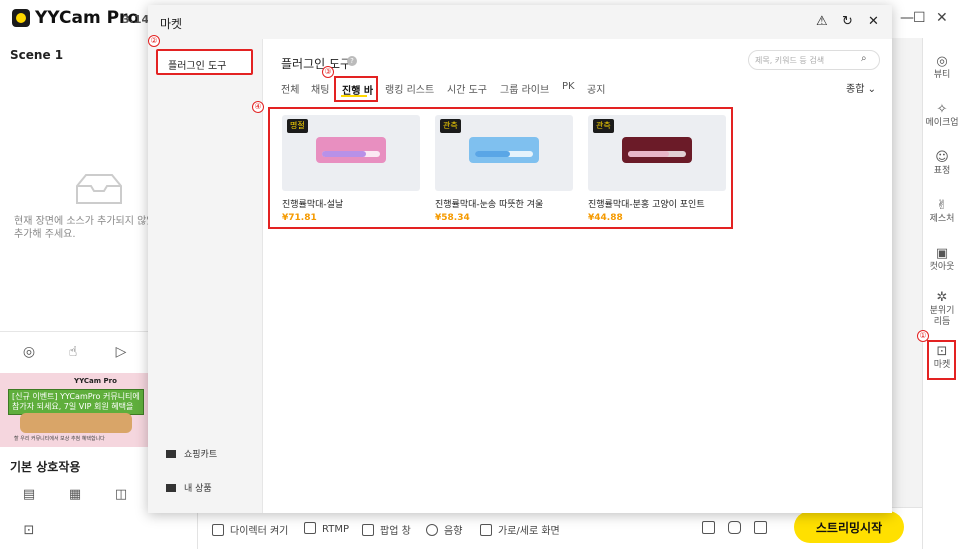  Describe the element at coordinates (313, 205) in the screenshot. I see `product-title: 진행률막대-설날` at that location.